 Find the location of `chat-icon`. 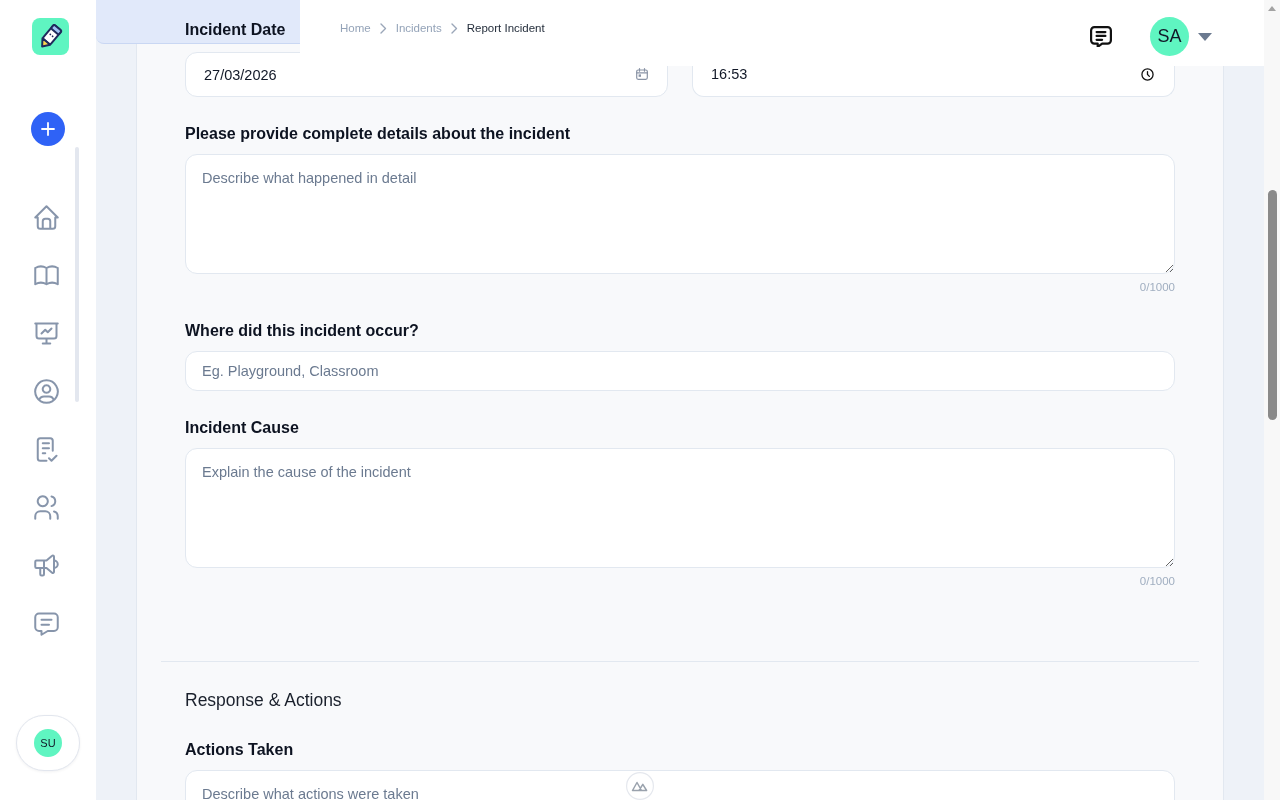

chat-icon is located at coordinates (1101, 36).